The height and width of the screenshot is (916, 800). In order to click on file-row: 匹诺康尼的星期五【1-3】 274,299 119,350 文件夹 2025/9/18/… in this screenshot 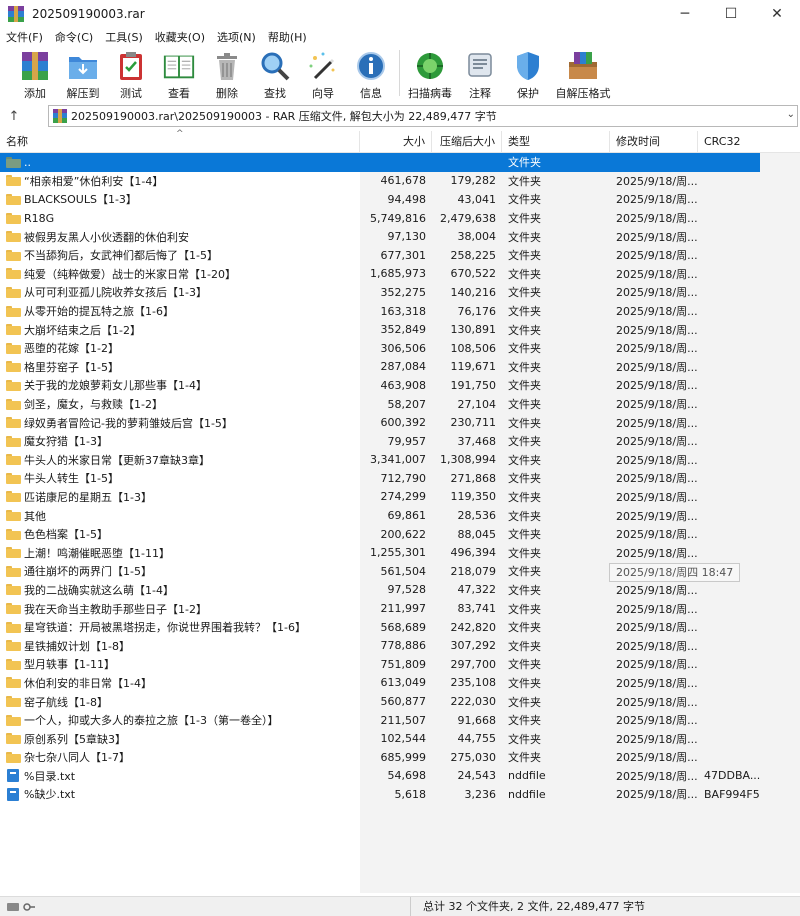, I will do `click(400, 497)`.